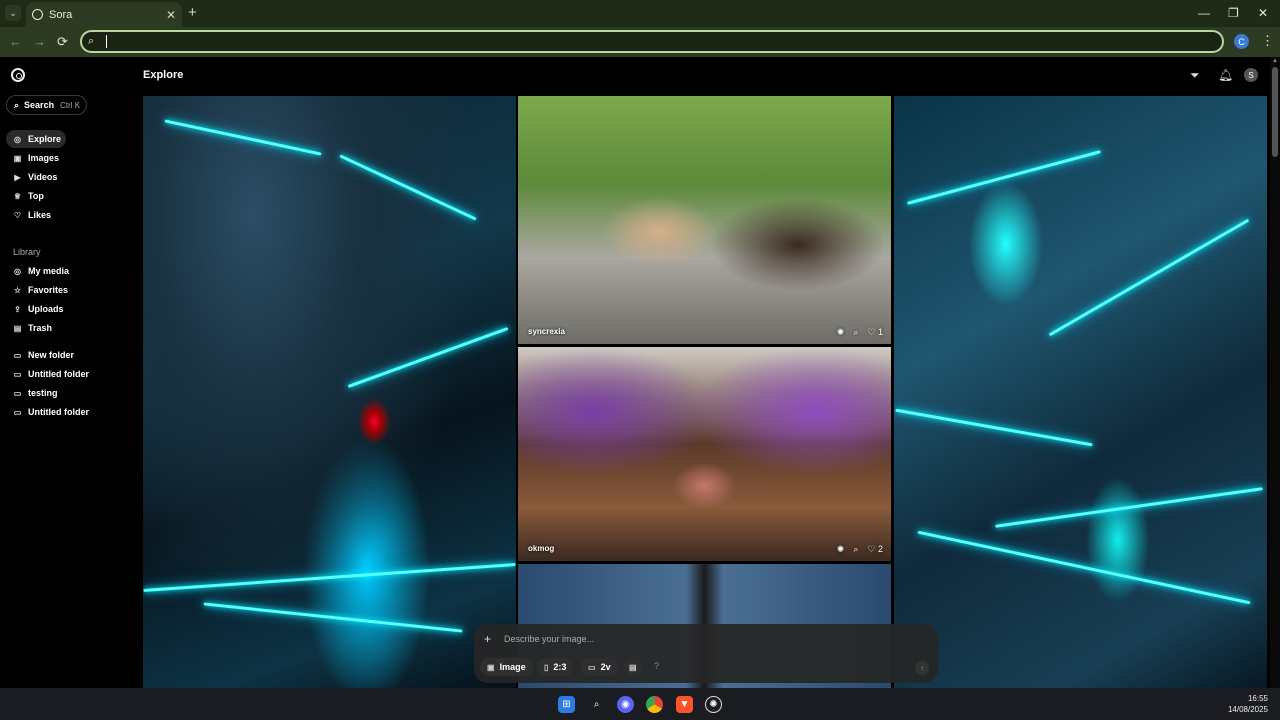 This screenshot has width=1280, height=720. What do you see at coordinates (1195, 75) in the screenshot?
I see `filter-icon: ⏷` at bounding box center [1195, 75].